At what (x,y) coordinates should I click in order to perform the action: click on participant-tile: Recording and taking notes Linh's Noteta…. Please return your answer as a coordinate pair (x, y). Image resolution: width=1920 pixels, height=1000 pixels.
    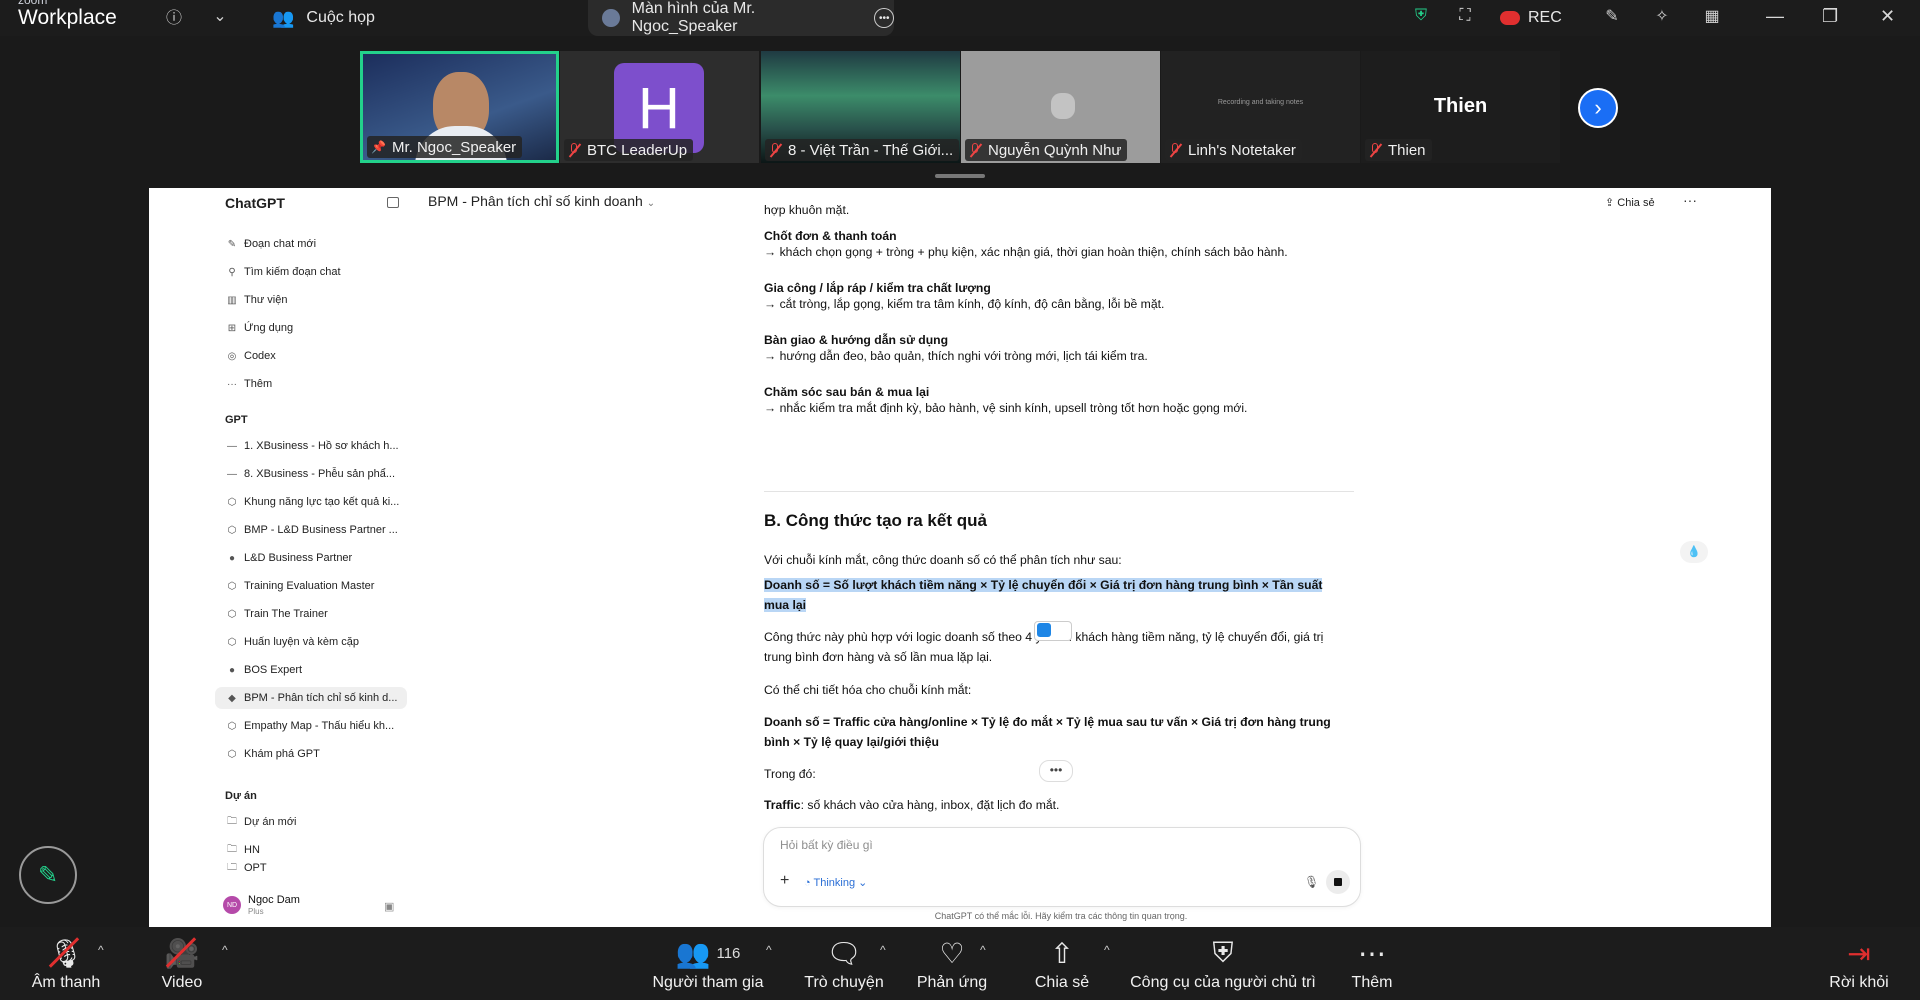
    Looking at the image, I should click on (1260, 107).